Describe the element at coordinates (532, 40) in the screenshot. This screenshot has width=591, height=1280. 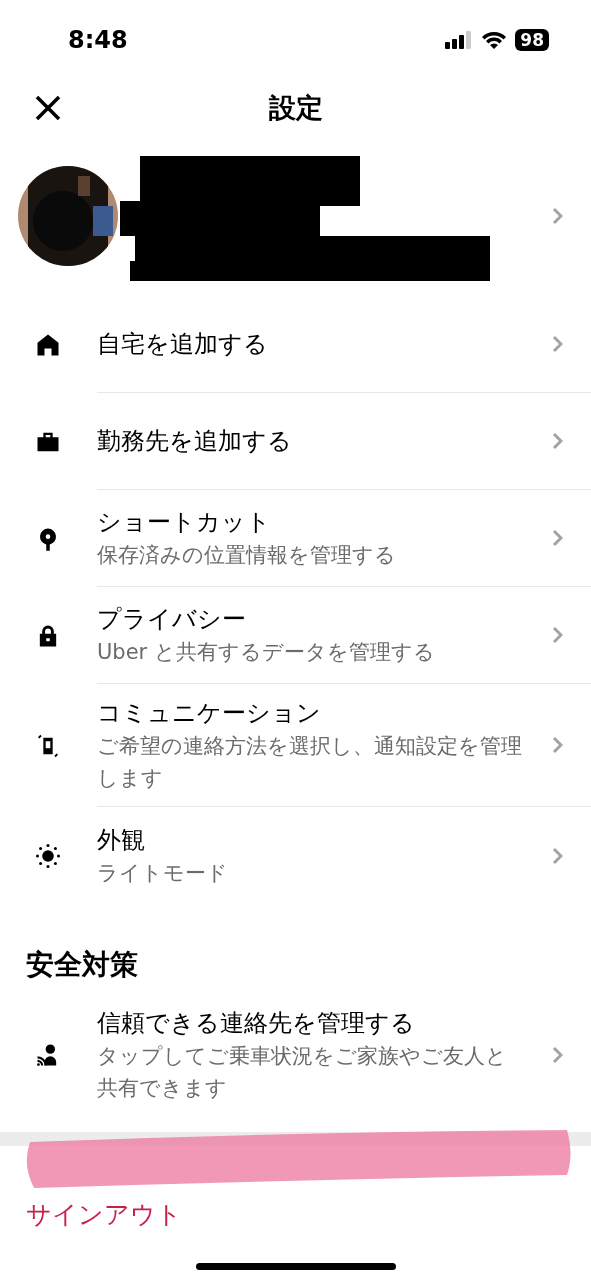
I see `battery-indicator: 98` at that location.